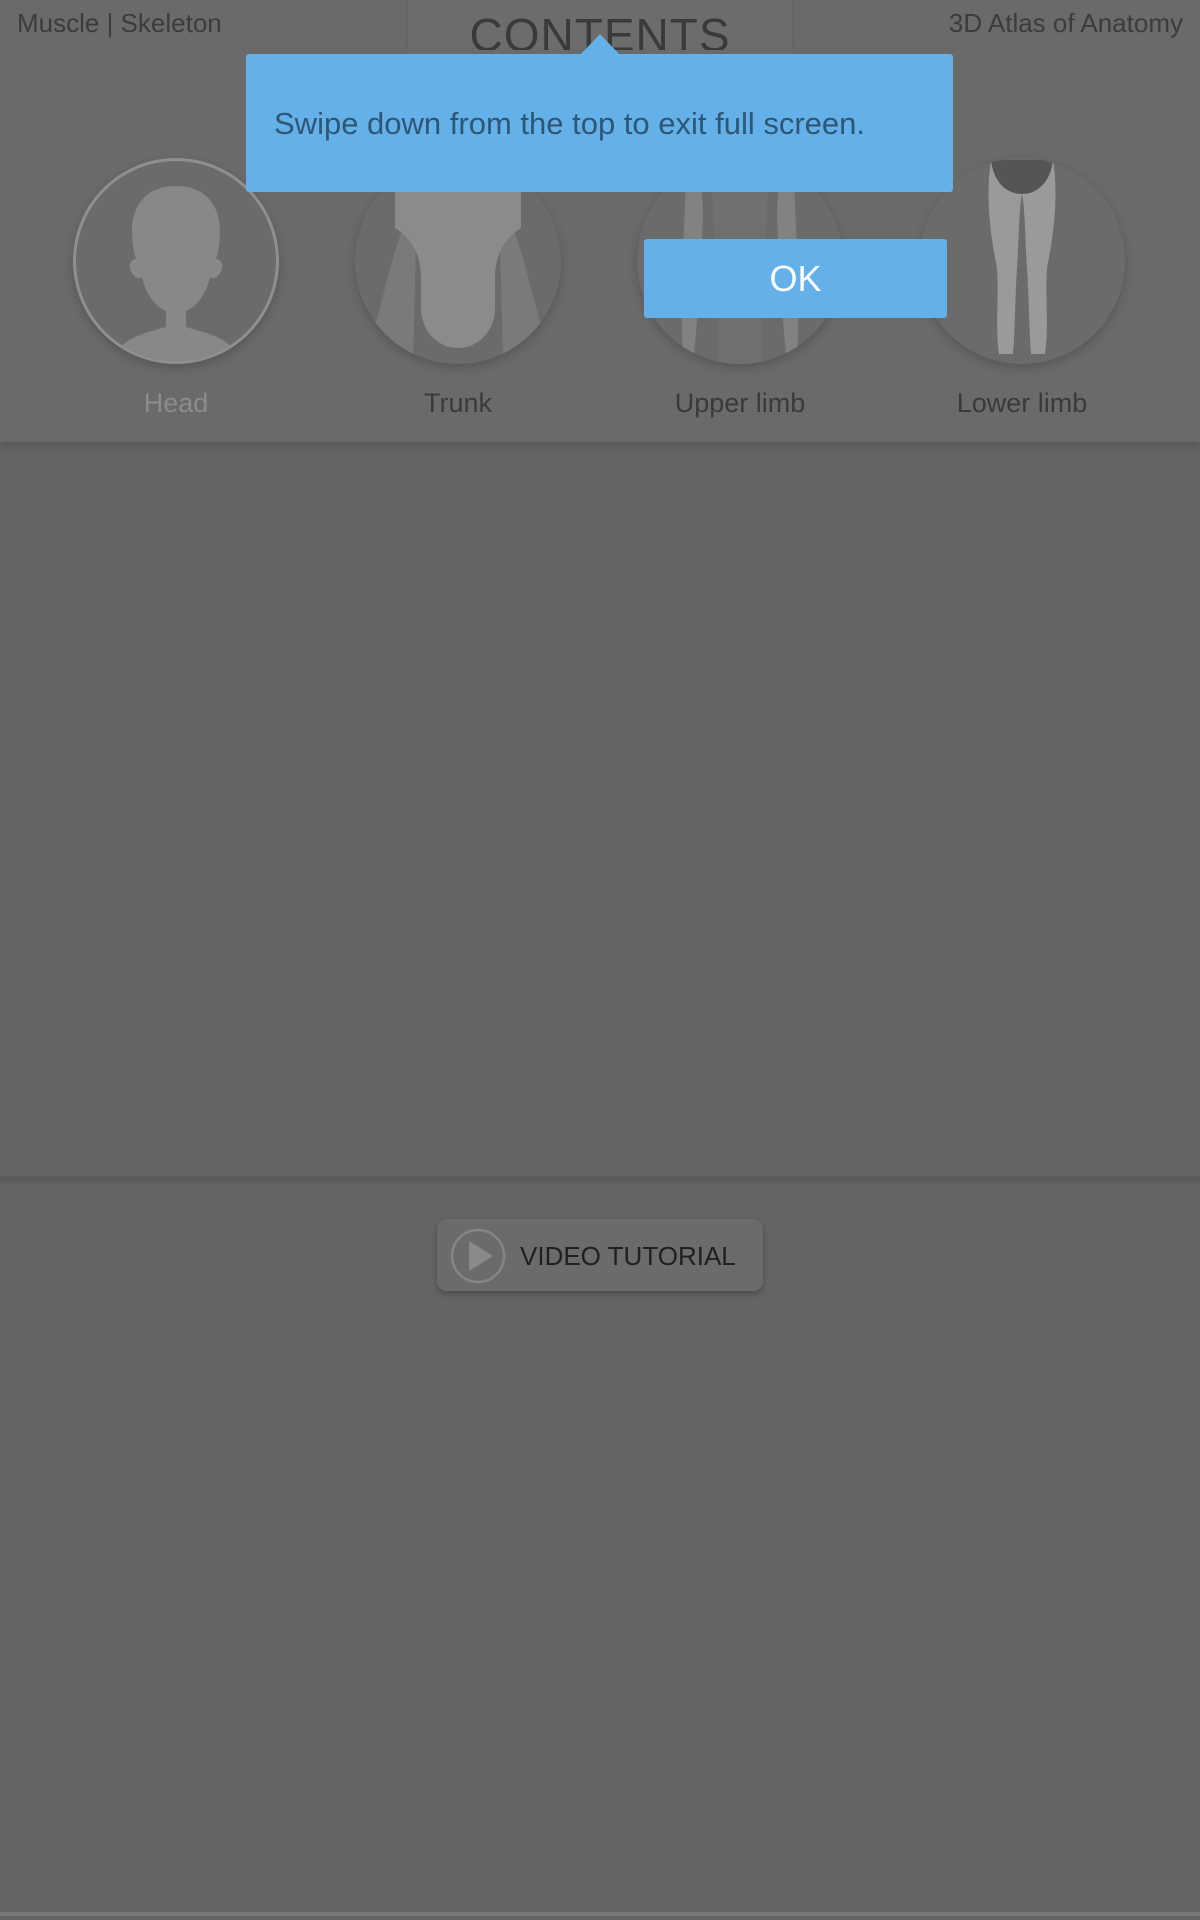  I want to click on play-icon, so click(478, 1256).